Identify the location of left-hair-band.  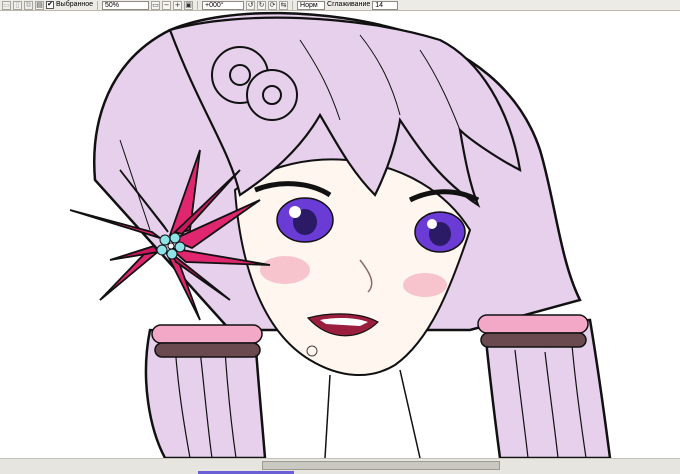
(207, 341).